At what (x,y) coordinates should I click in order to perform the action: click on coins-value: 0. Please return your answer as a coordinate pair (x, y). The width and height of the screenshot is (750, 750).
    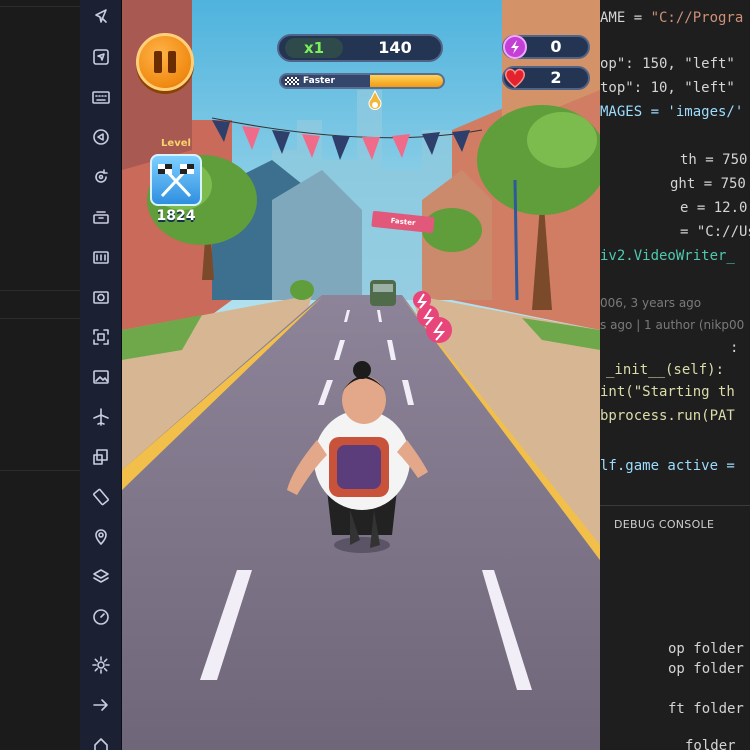
    Looking at the image, I should click on (556, 46).